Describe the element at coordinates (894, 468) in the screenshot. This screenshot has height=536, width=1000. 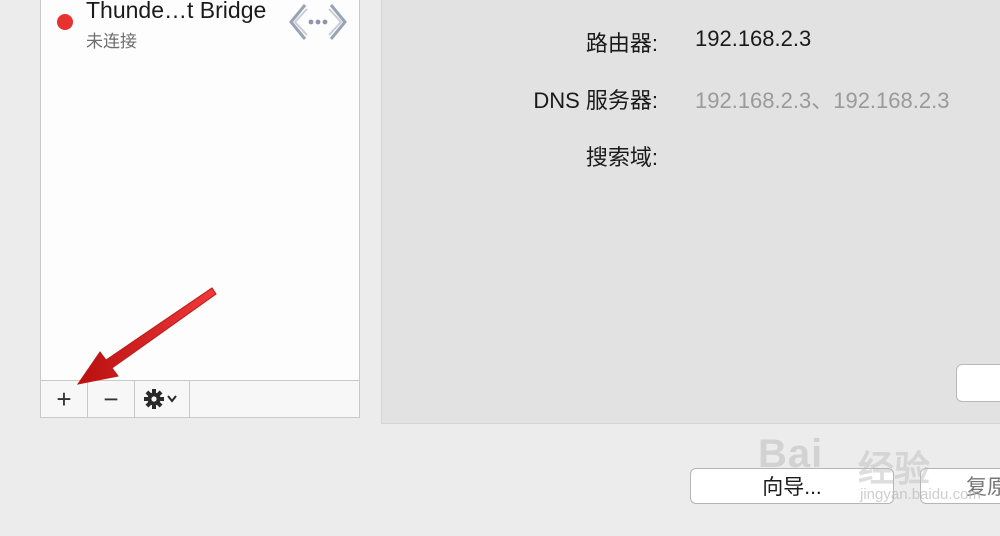
I see `baidu-watermark-suffix: 经验` at that location.